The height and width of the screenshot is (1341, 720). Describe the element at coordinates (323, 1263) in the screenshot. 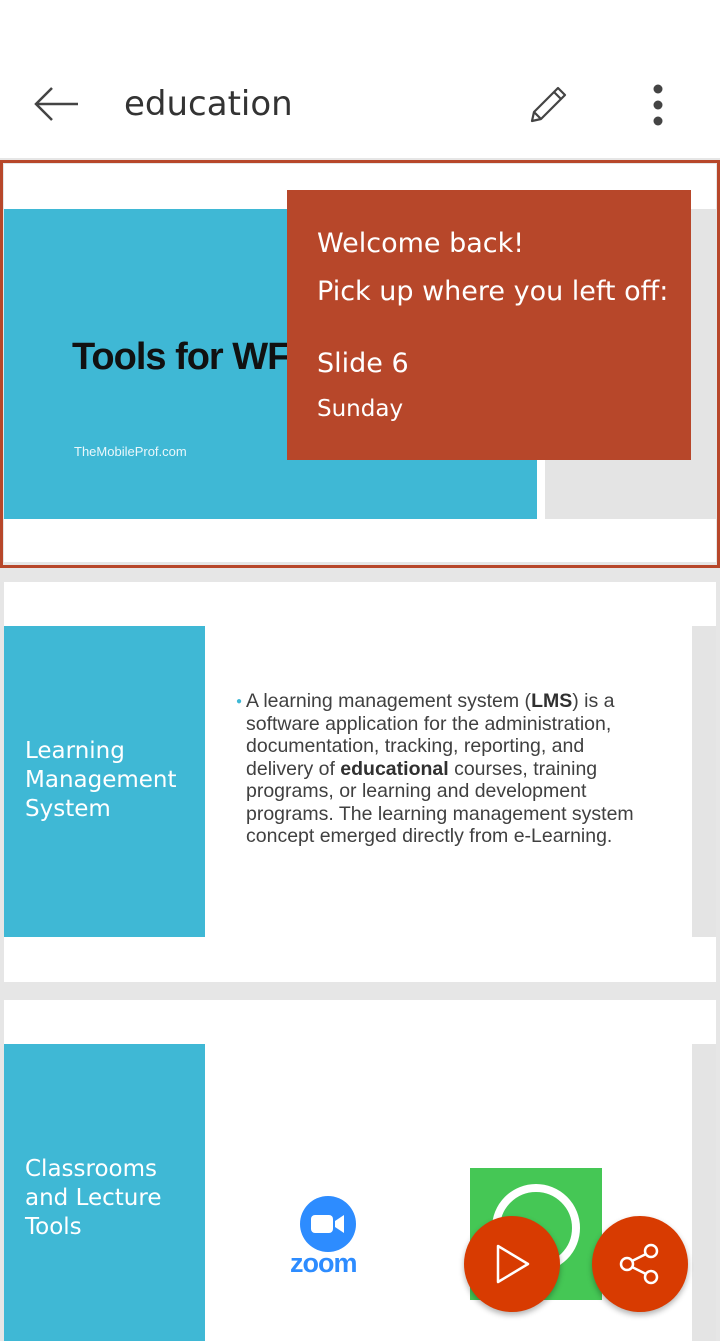

I see `zoom-logo-text: zoom` at that location.